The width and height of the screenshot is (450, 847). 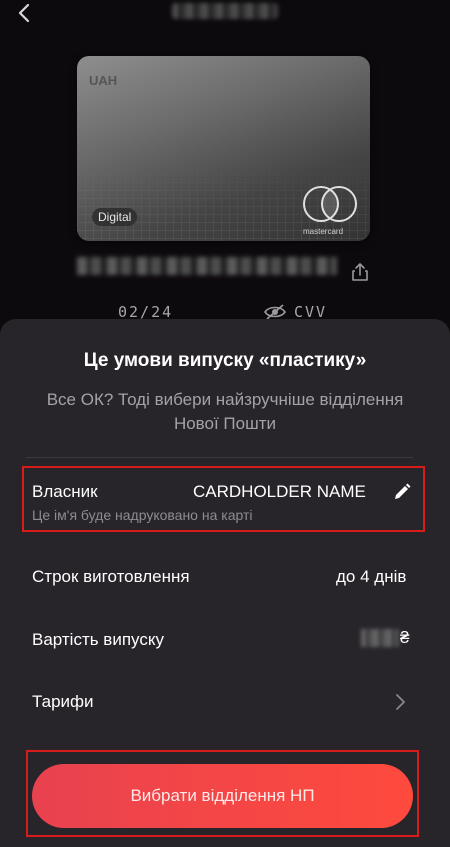 What do you see at coordinates (275, 312) in the screenshot?
I see `eye-off-icon` at bounding box center [275, 312].